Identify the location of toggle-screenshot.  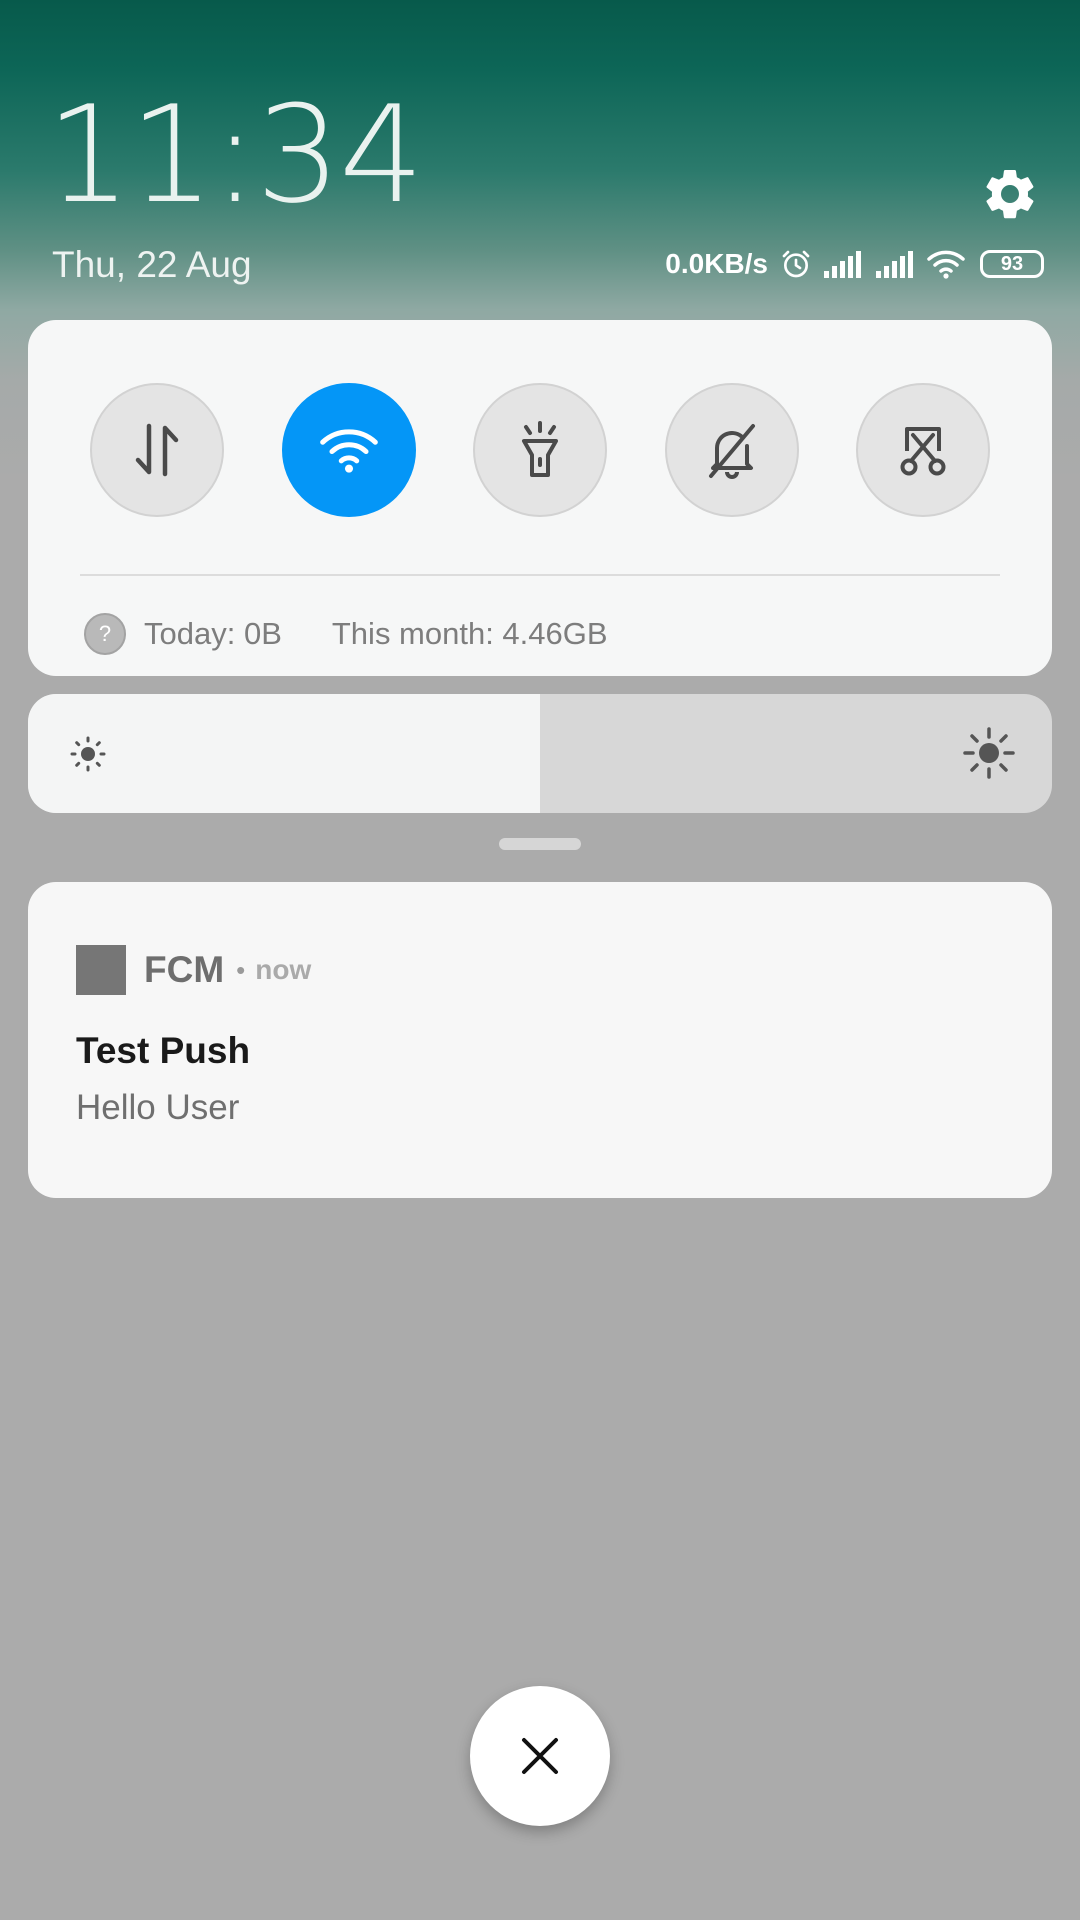
(923, 450).